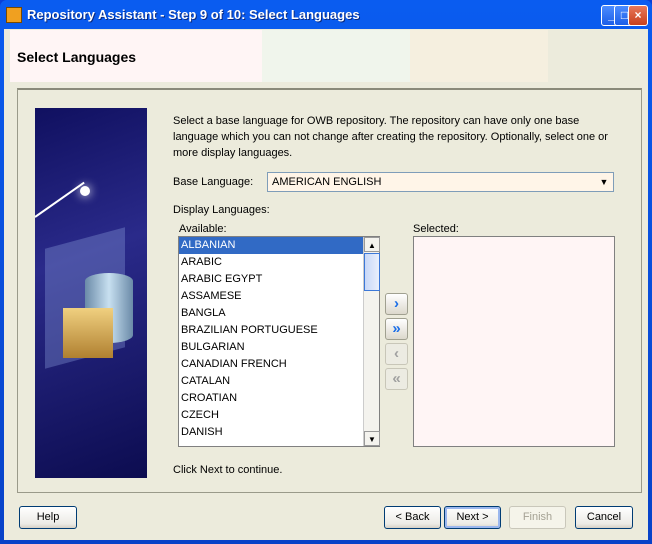 Image resolution: width=652 pixels, height=544 pixels. I want to click on scroll-up-icon: ▲, so click(372, 244).